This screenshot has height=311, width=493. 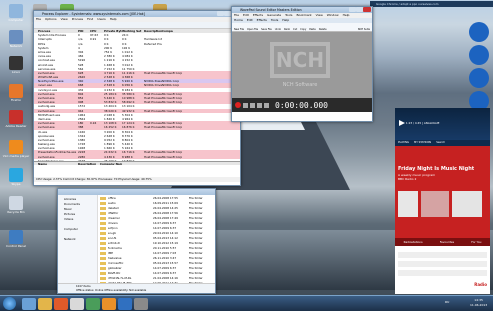 What do you see at coordinates (239, 29) in the screenshot?
I see `wavepad-tool-button: New File` at bounding box center [239, 29].